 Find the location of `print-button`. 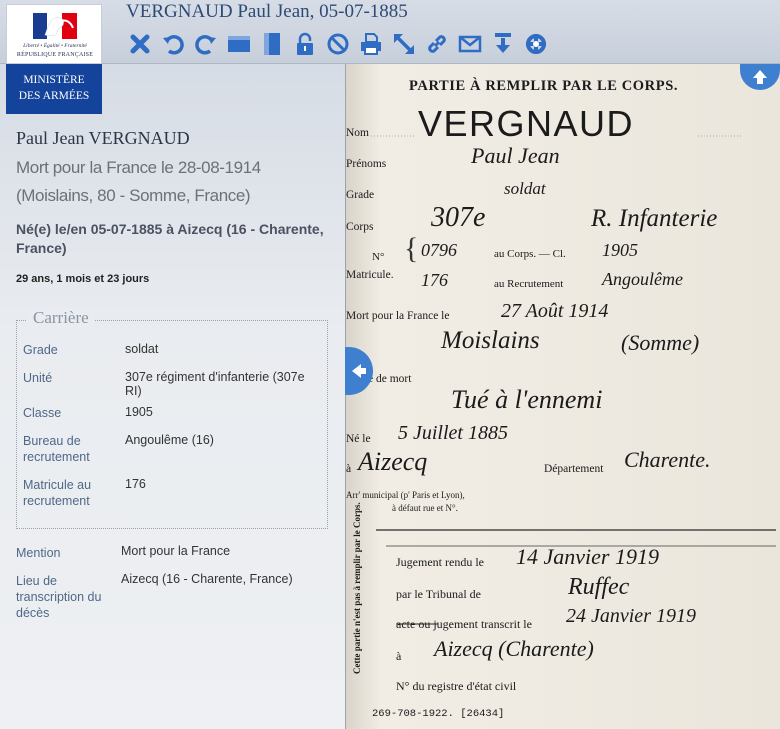

print-button is located at coordinates (371, 44).